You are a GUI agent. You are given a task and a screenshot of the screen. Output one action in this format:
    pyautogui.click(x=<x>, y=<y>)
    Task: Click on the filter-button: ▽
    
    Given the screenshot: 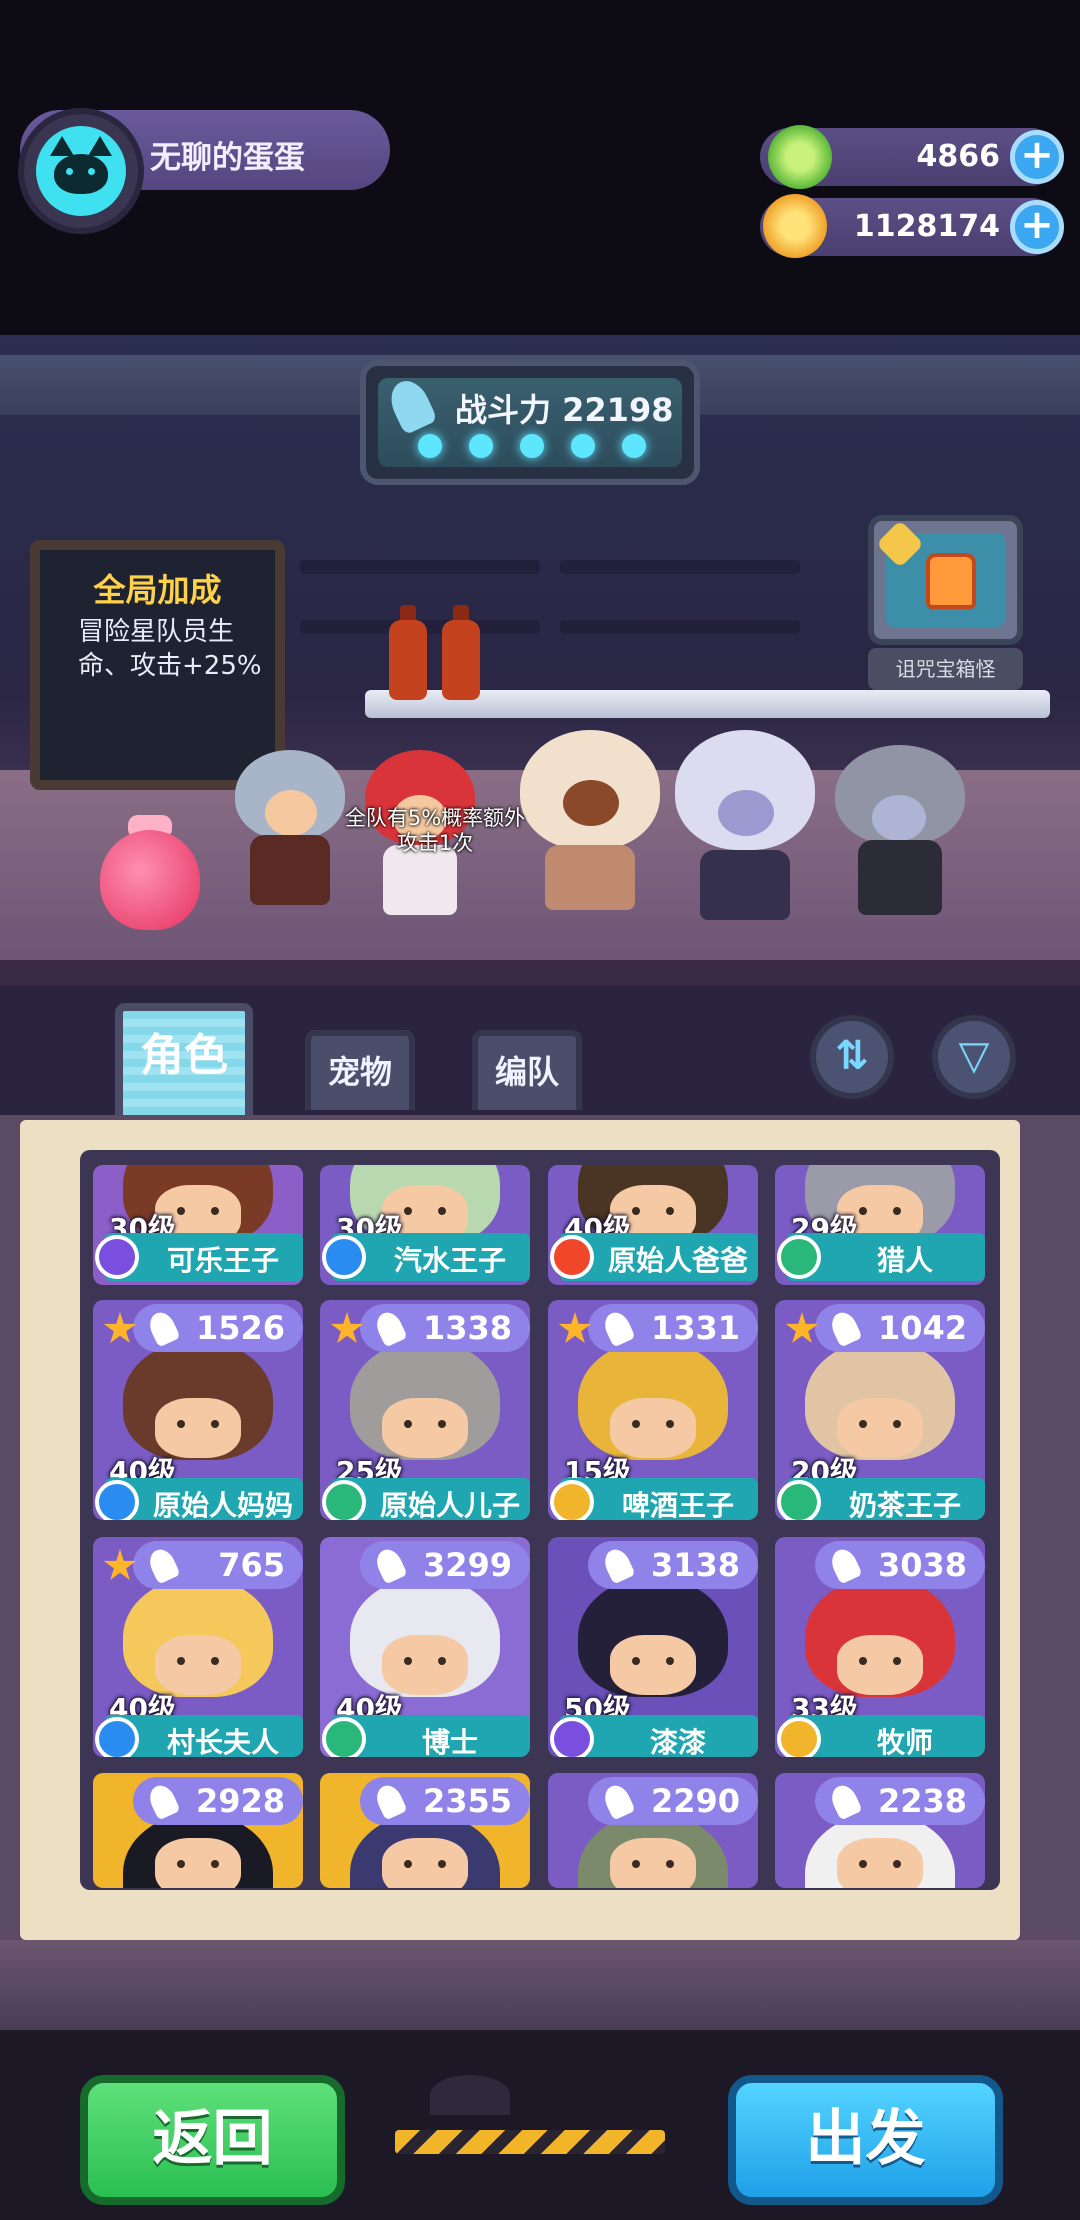 What is the action you would take?
    pyautogui.click(x=974, y=1057)
    